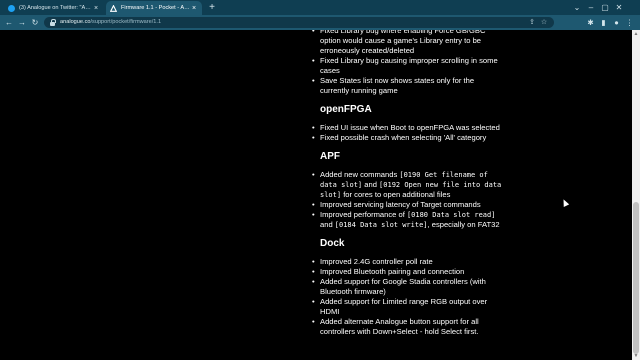  What do you see at coordinates (577, 7) in the screenshot?
I see `chevron-down-icon: ⌄` at bounding box center [577, 7].